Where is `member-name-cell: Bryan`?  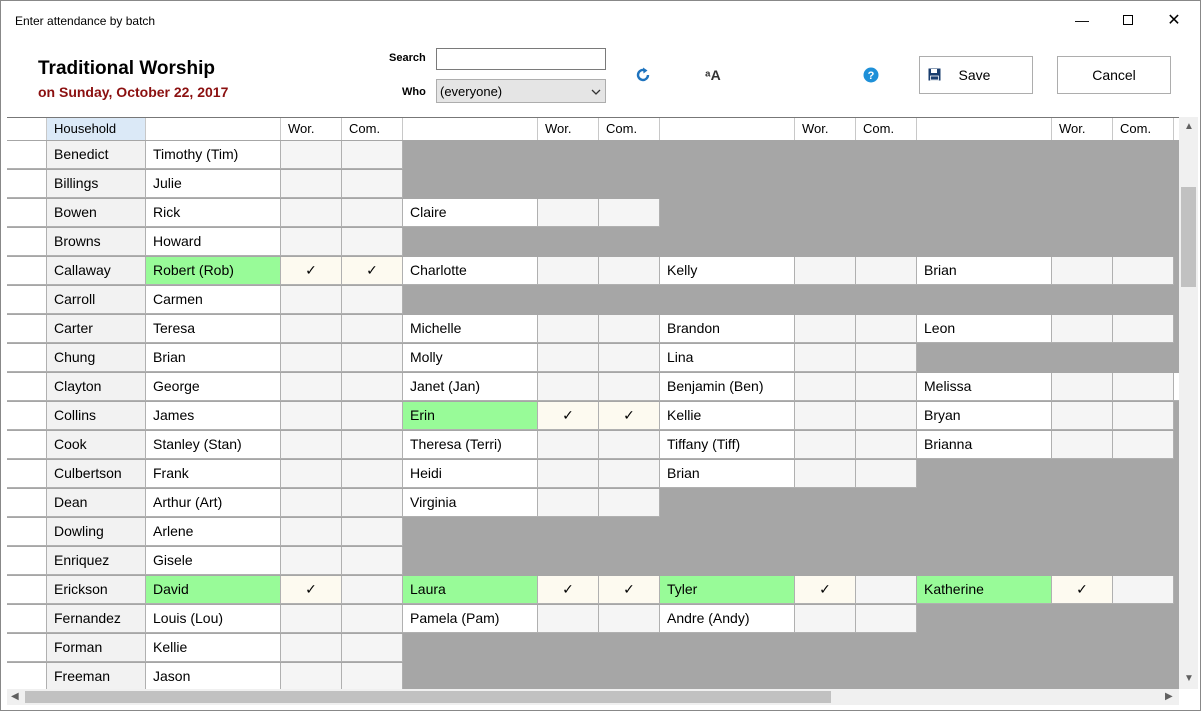 member-name-cell: Bryan is located at coordinates (984, 416).